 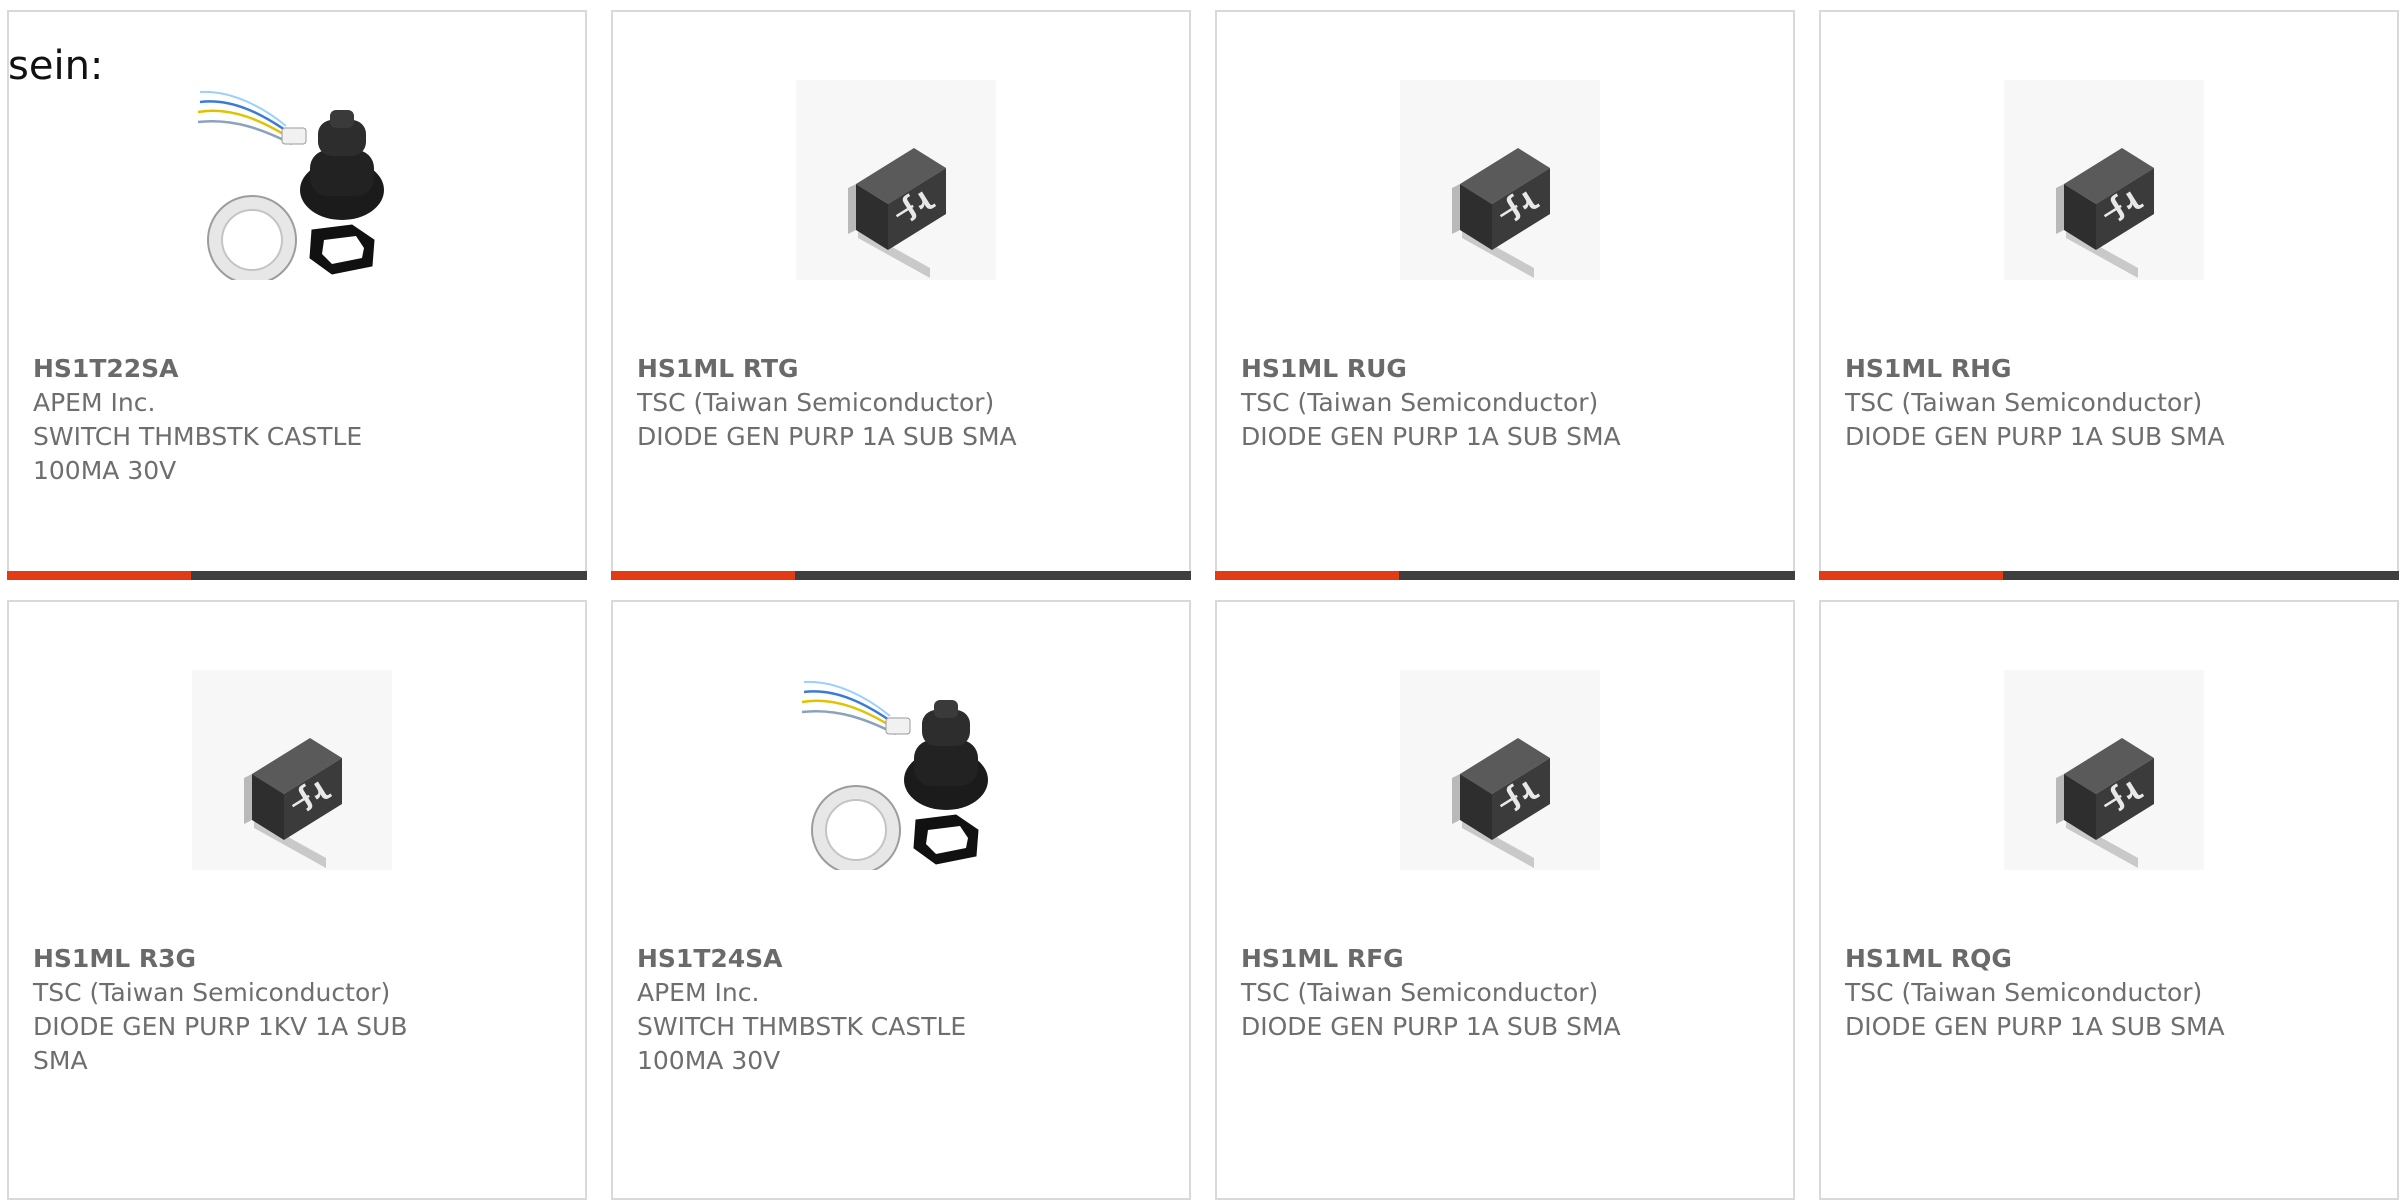 What do you see at coordinates (2095, 959) in the screenshot?
I see `part-number: HS1ML RQG` at bounding box center [2095, 959].